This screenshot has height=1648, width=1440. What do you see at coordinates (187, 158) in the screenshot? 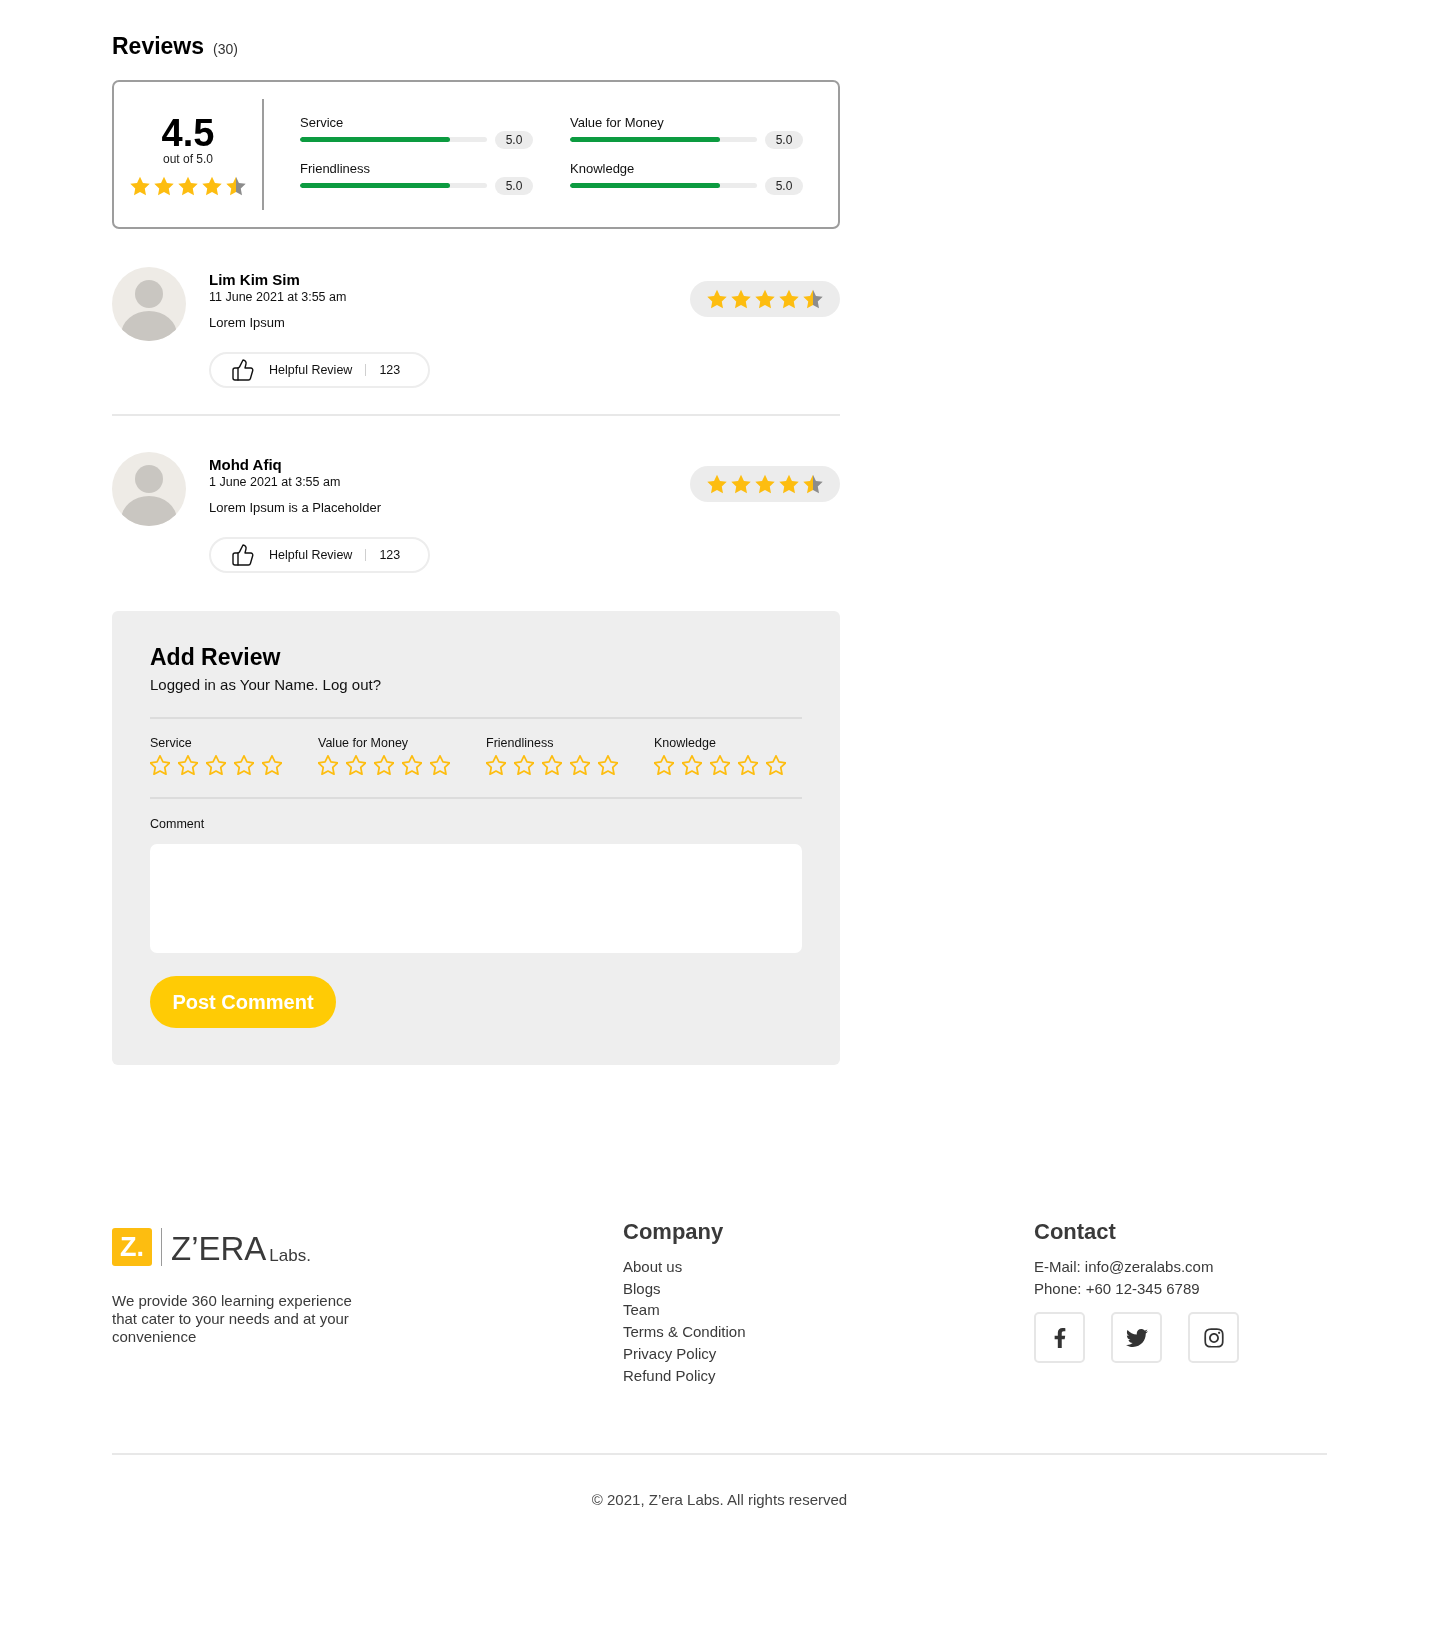
I see `score-scale: out of 5.0` at bounding box center [187, 158].